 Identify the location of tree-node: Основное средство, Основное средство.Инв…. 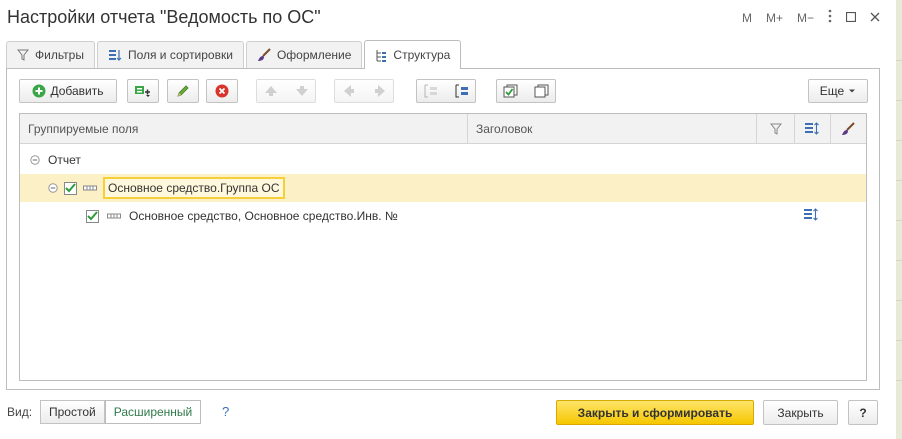
(242, 216).